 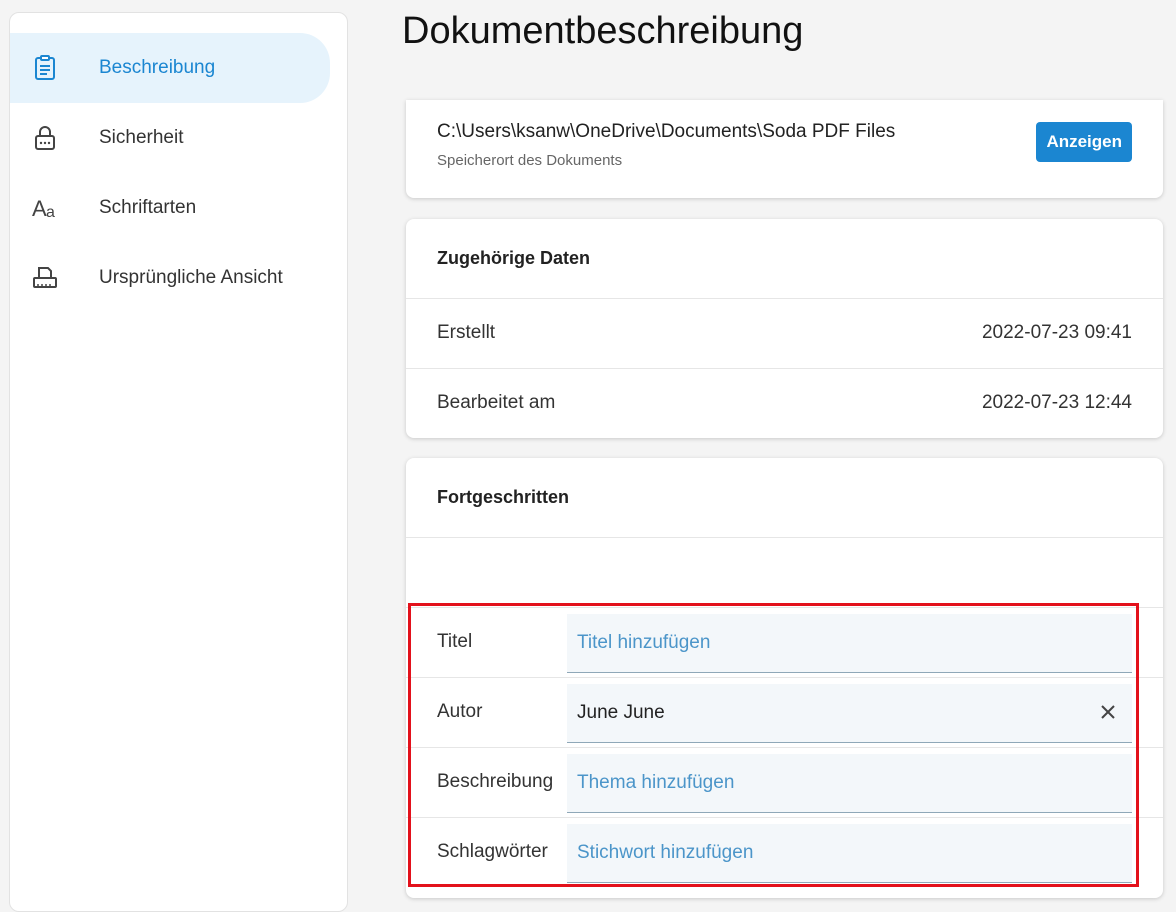 I want to click on keywords-label: Schlagwörter, so click(x=492, y=851).